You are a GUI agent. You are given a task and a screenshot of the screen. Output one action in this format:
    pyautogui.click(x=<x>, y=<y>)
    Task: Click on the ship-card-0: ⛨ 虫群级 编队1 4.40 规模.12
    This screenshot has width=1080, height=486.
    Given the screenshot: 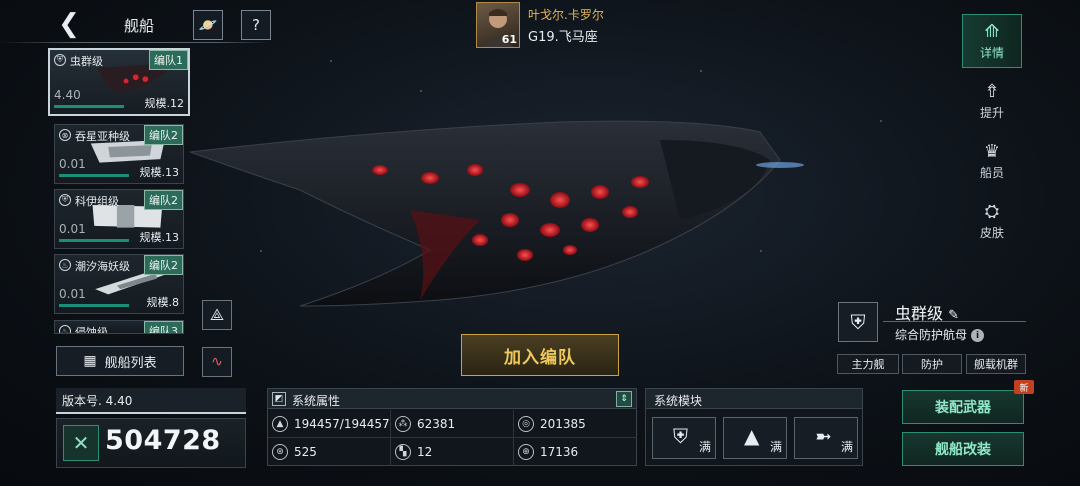 What is the action you would take?
    pyautogui.click(x=119, y=82)
    